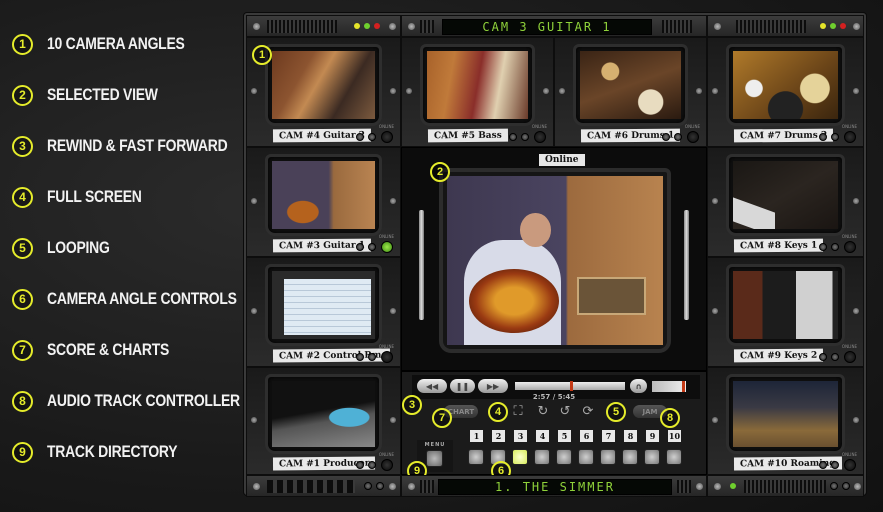 This screenshot has width=883, height=512. What do you see at coordinates (543, 411) in the screenshot?
I see `loop-forward-icon: ↻` at bounding box center [543, 411].